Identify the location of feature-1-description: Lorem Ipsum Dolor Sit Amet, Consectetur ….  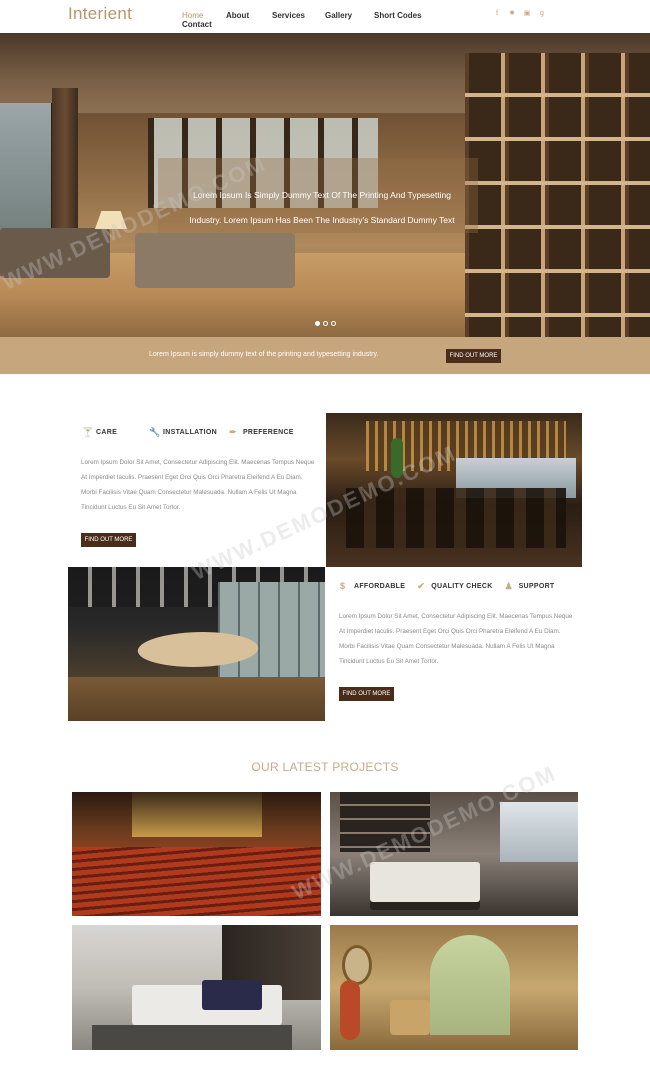
(198, 485).